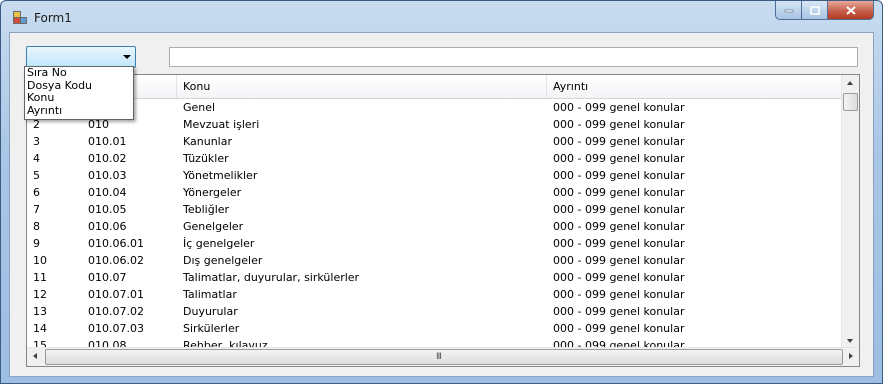 This screenshot has width=883, height=384. What do you see at coordinates (850, 212) in the screenshot?
I see `vertical-scrollbar` at bounding box center [850, 212].